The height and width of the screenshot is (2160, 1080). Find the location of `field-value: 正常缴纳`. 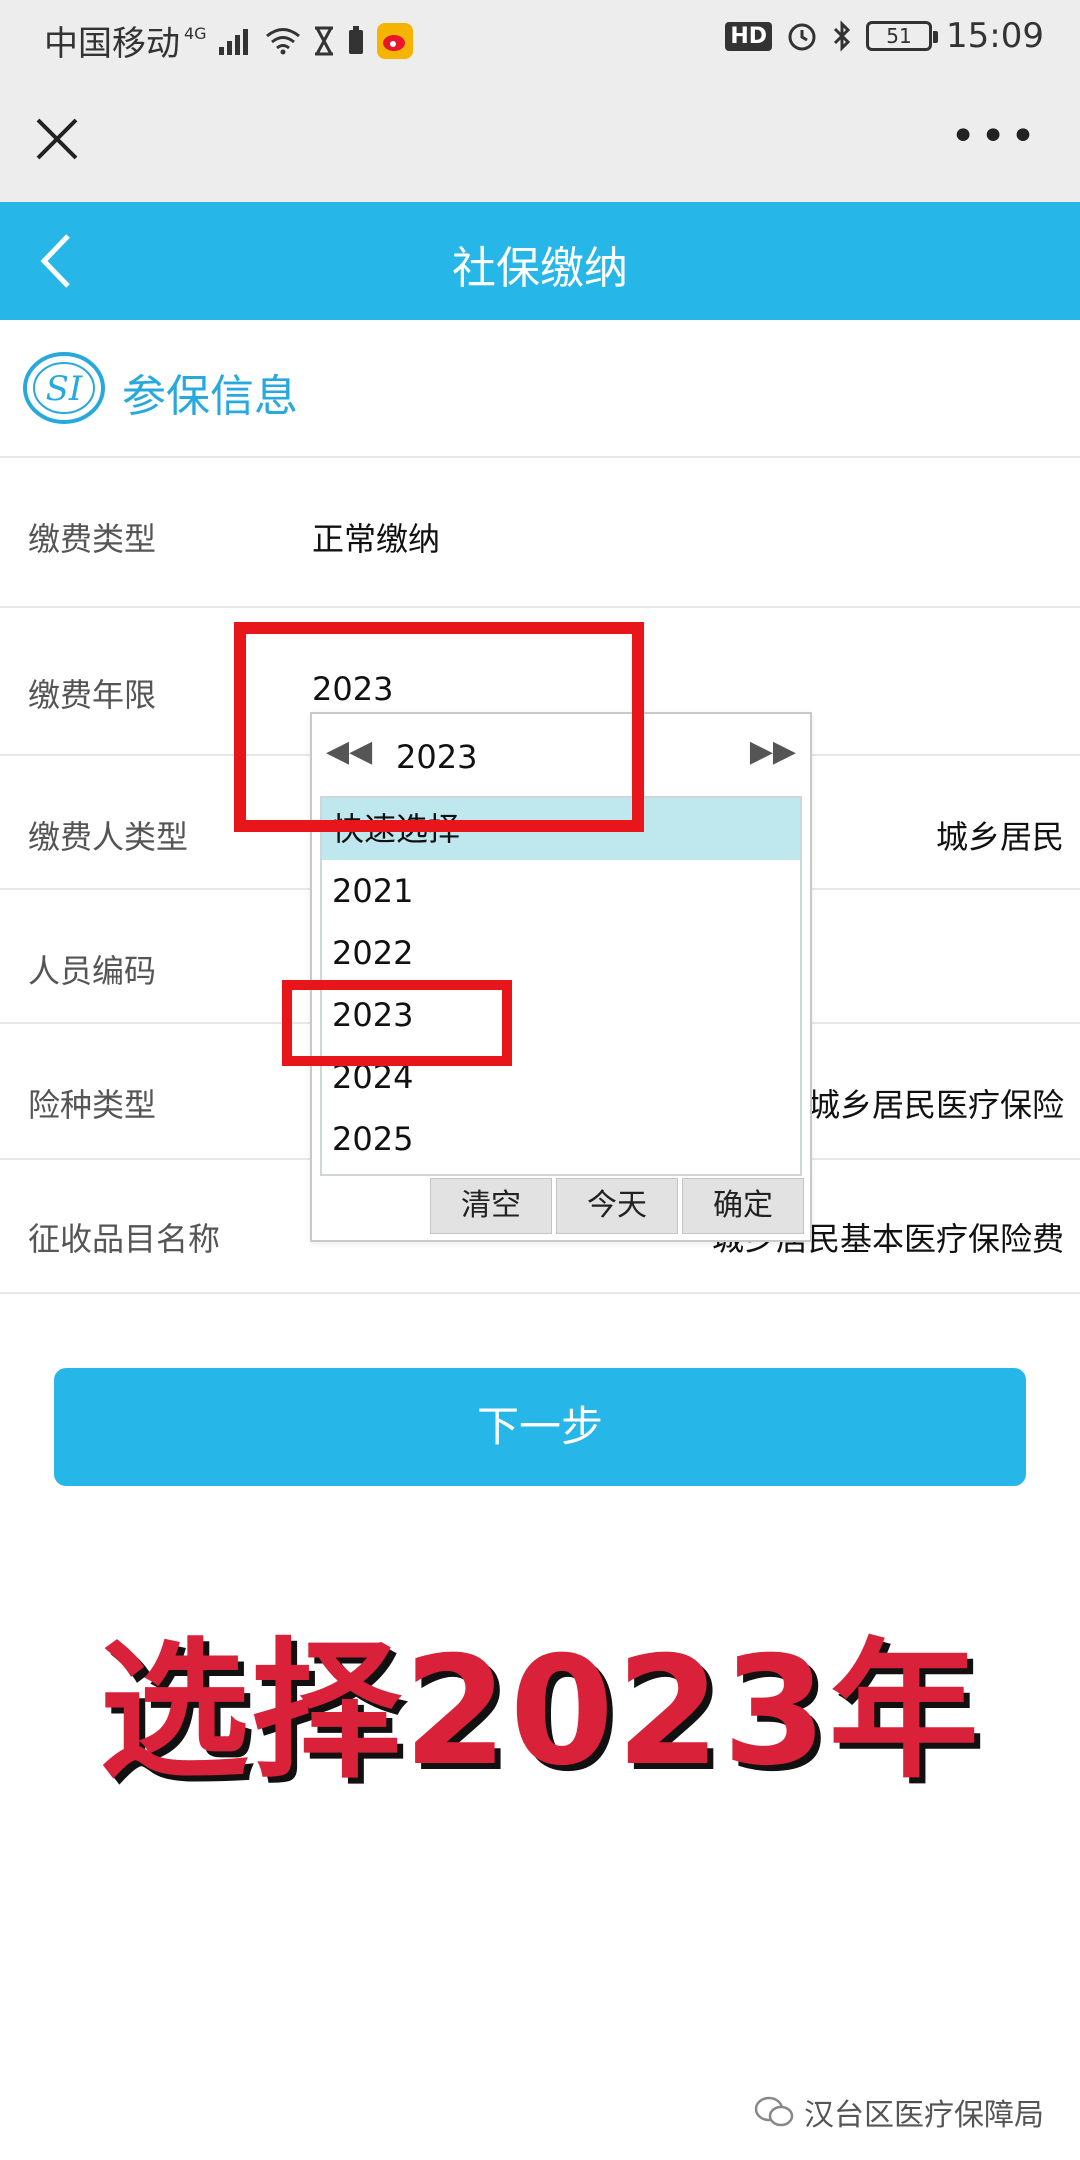

field-value: 正常缴纳 is located at coordinates (376, 537).